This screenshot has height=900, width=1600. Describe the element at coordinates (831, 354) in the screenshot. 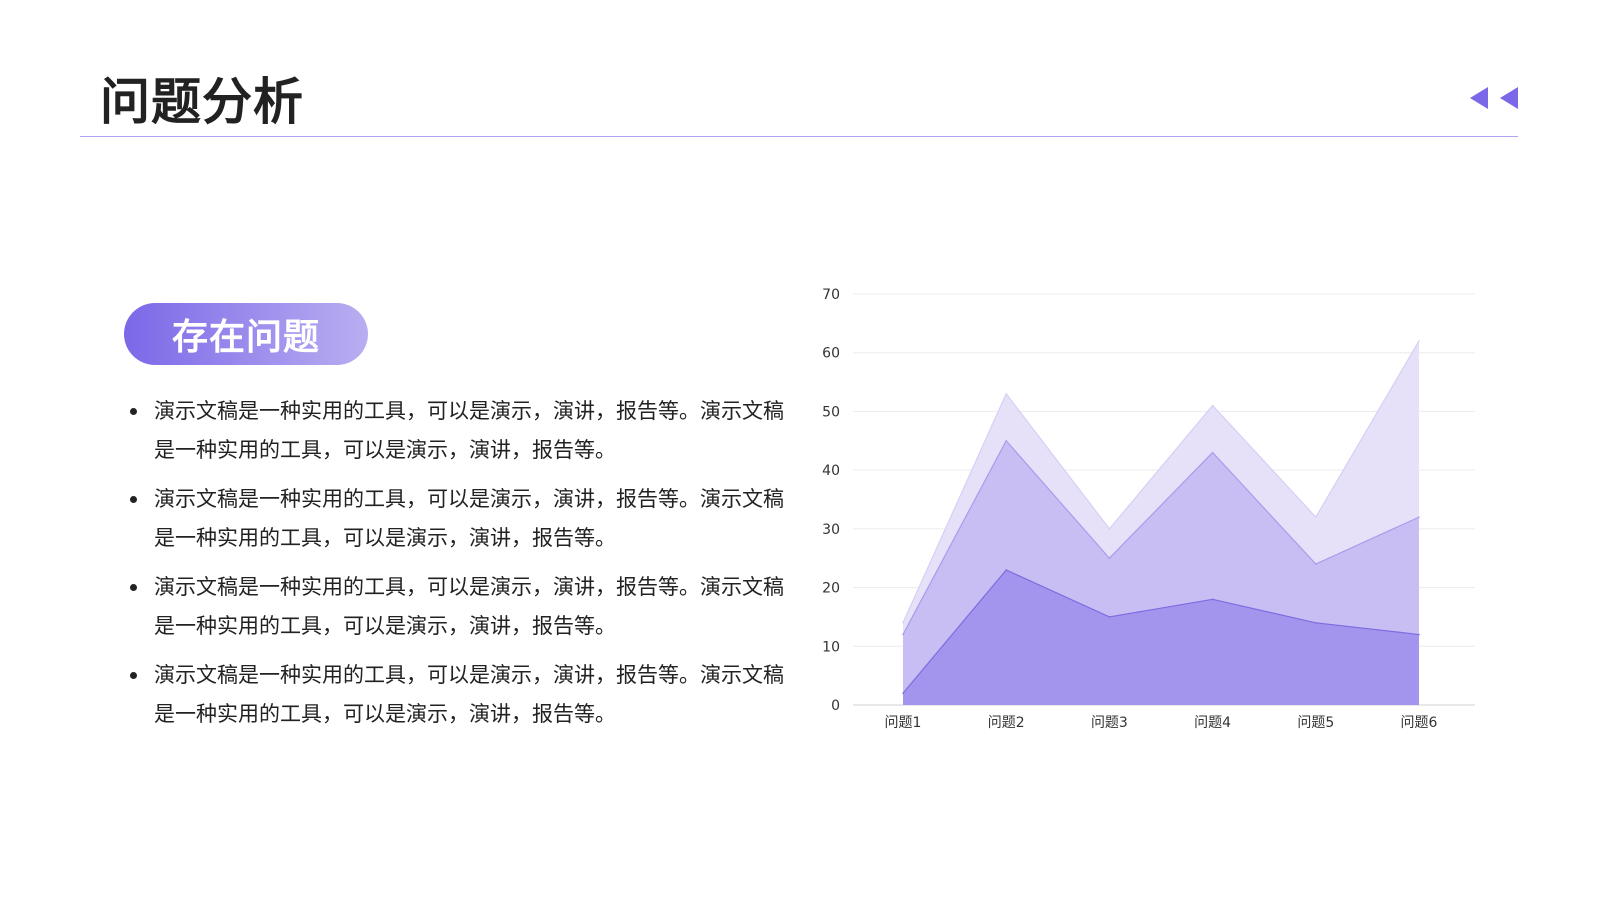

I see `y-tick-label: 60` at that location.